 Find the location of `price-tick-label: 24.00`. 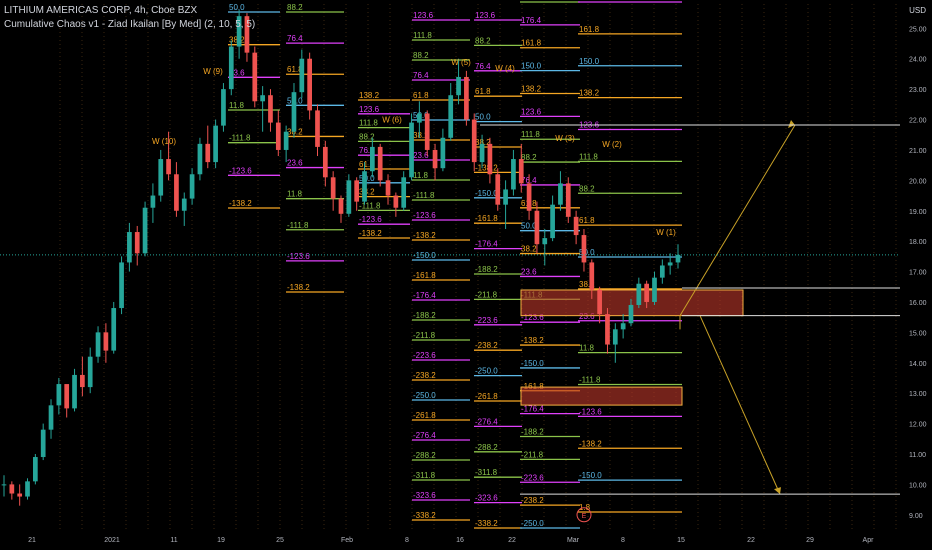

price-tick-label: 24.00 is located at coordinates (918, 60).